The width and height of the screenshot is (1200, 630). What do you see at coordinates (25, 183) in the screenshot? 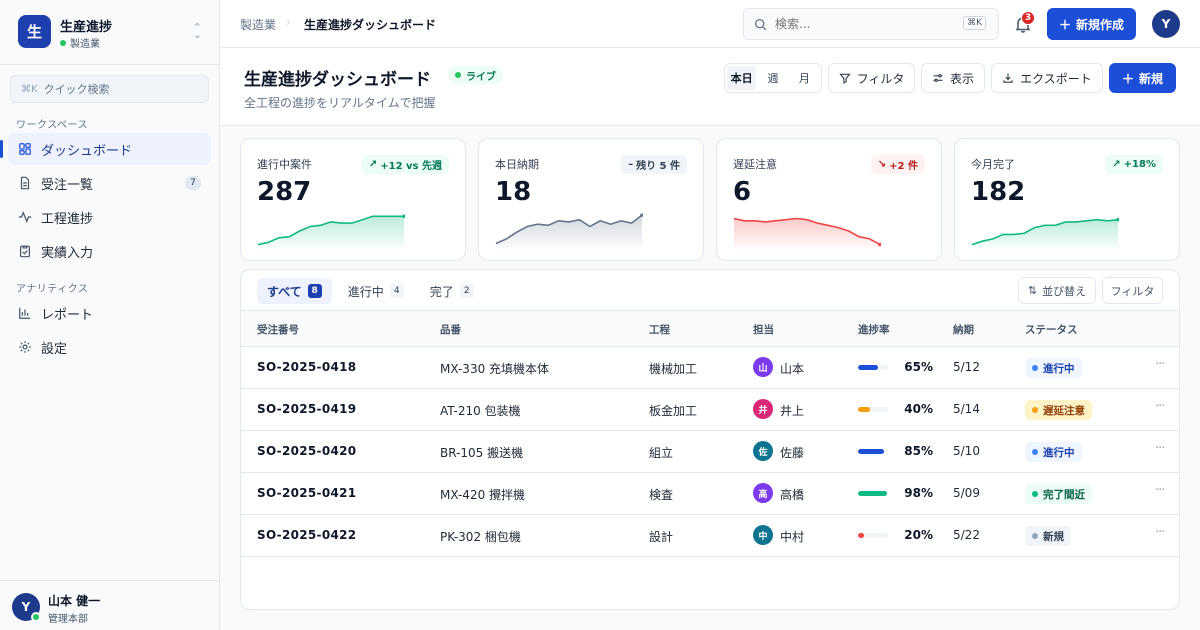
I see `document-icon` at bounding box center [25, 183].